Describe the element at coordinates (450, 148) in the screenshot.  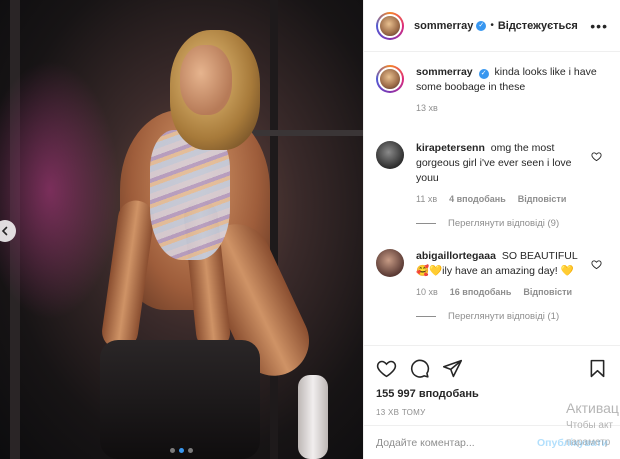
I see `comment-username: kirapetersenn` at that location.